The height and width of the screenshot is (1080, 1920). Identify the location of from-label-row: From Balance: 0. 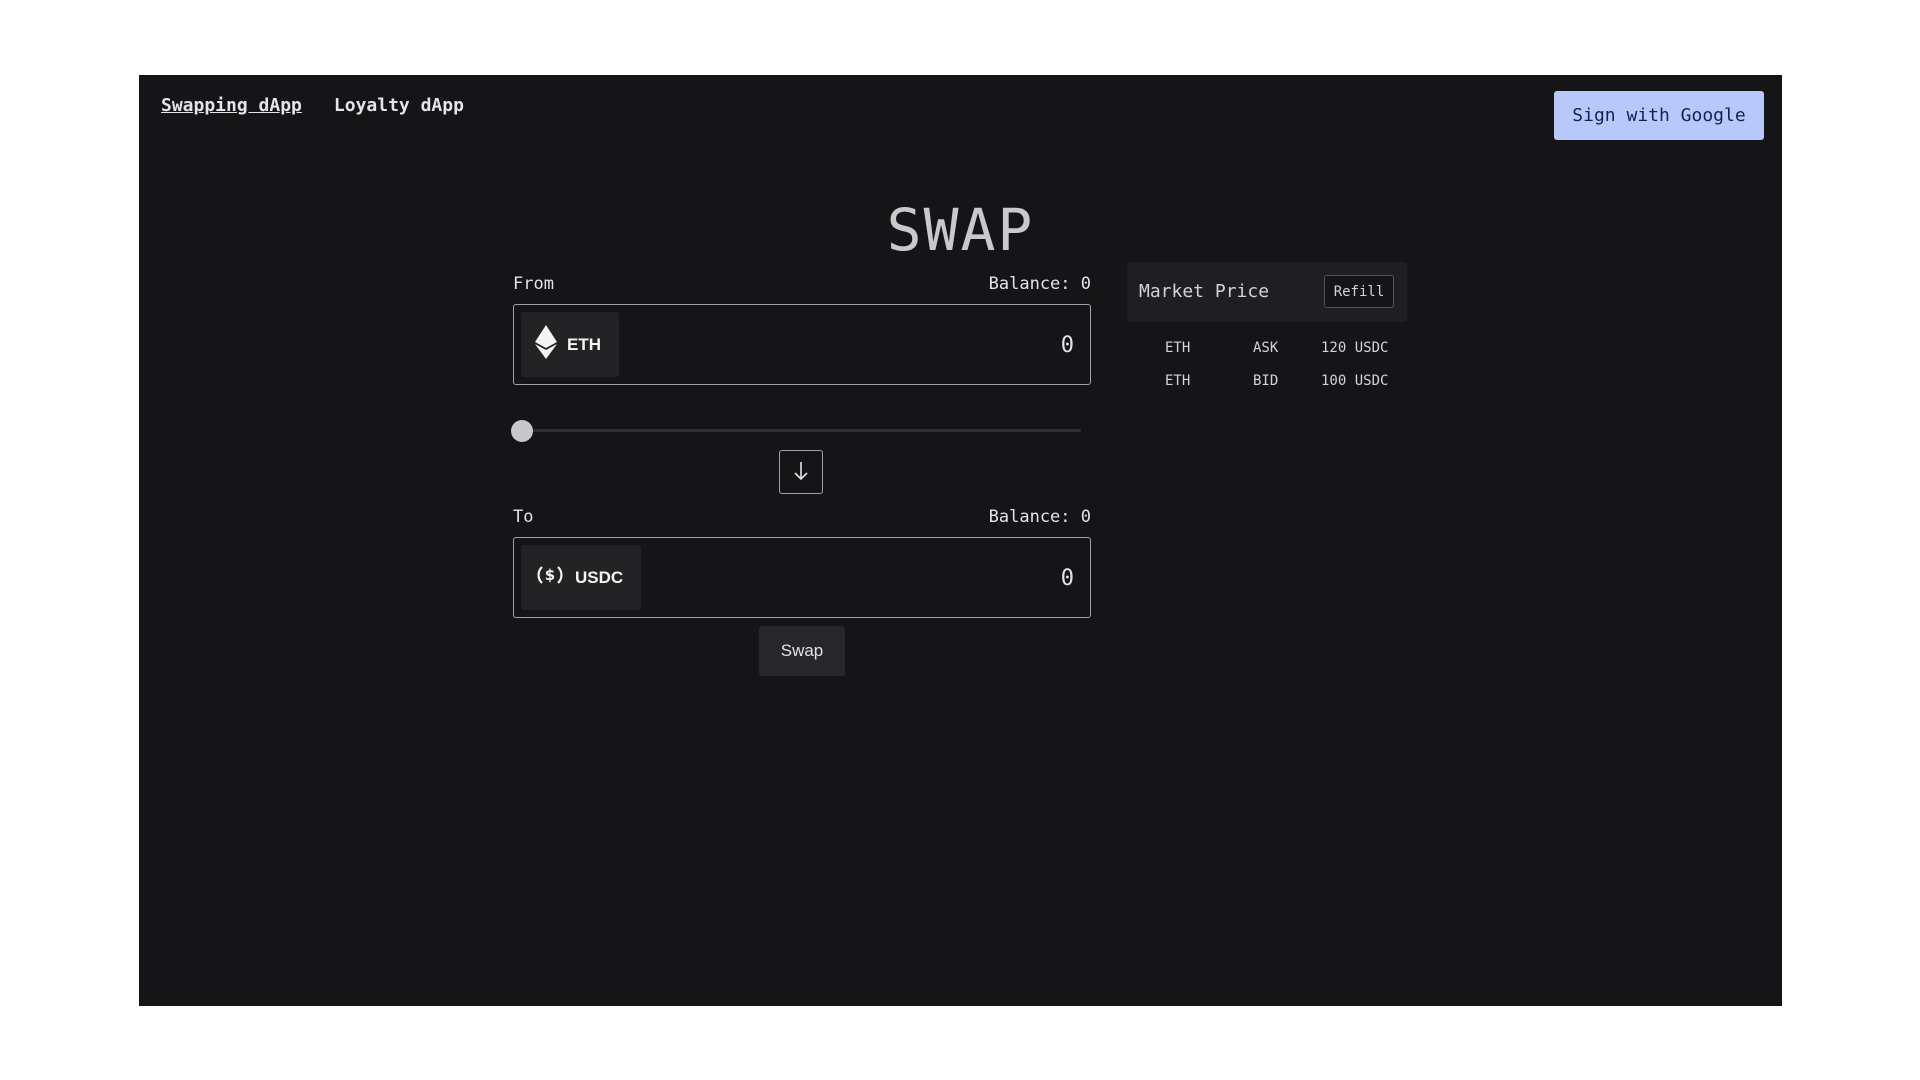
(802, 284).